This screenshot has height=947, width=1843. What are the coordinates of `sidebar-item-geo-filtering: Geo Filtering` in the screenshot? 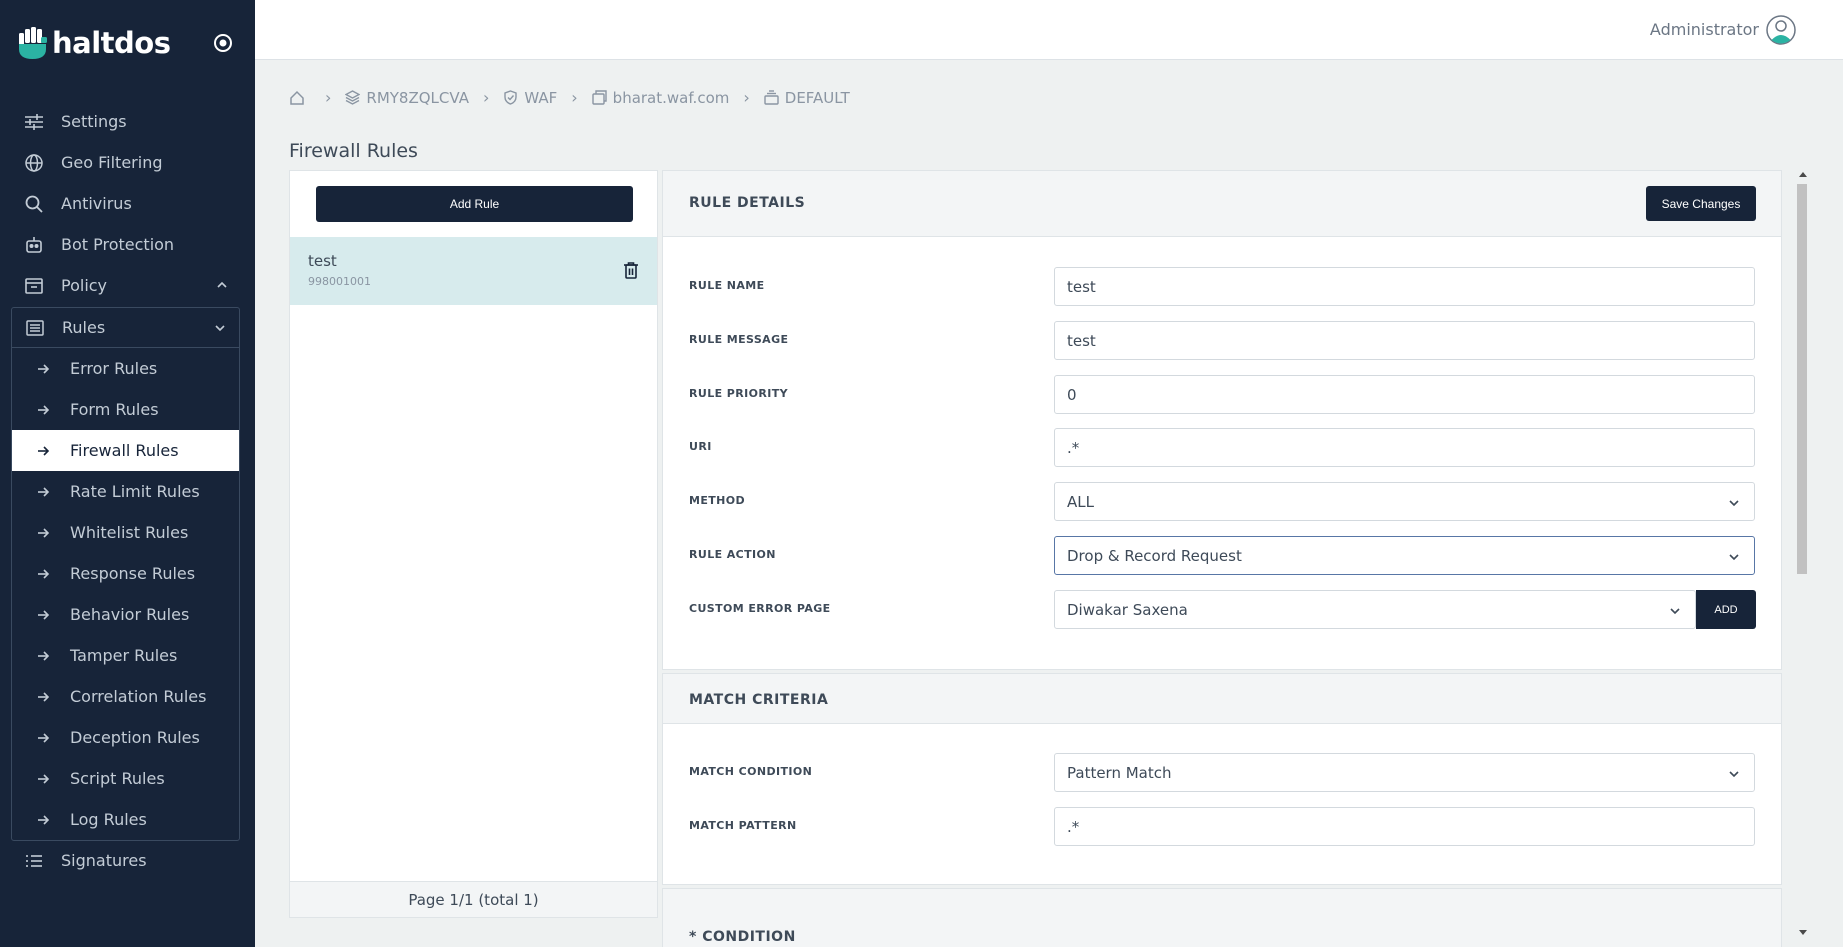 It's located at (127, 162).